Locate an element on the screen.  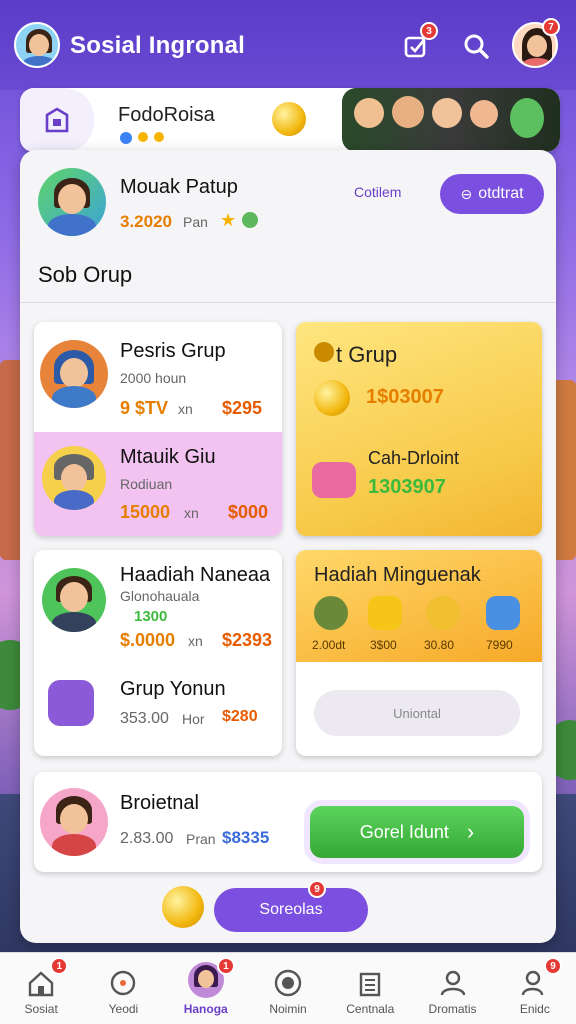
group-name: Mtauik Giu is located at coordinates (168, 457).